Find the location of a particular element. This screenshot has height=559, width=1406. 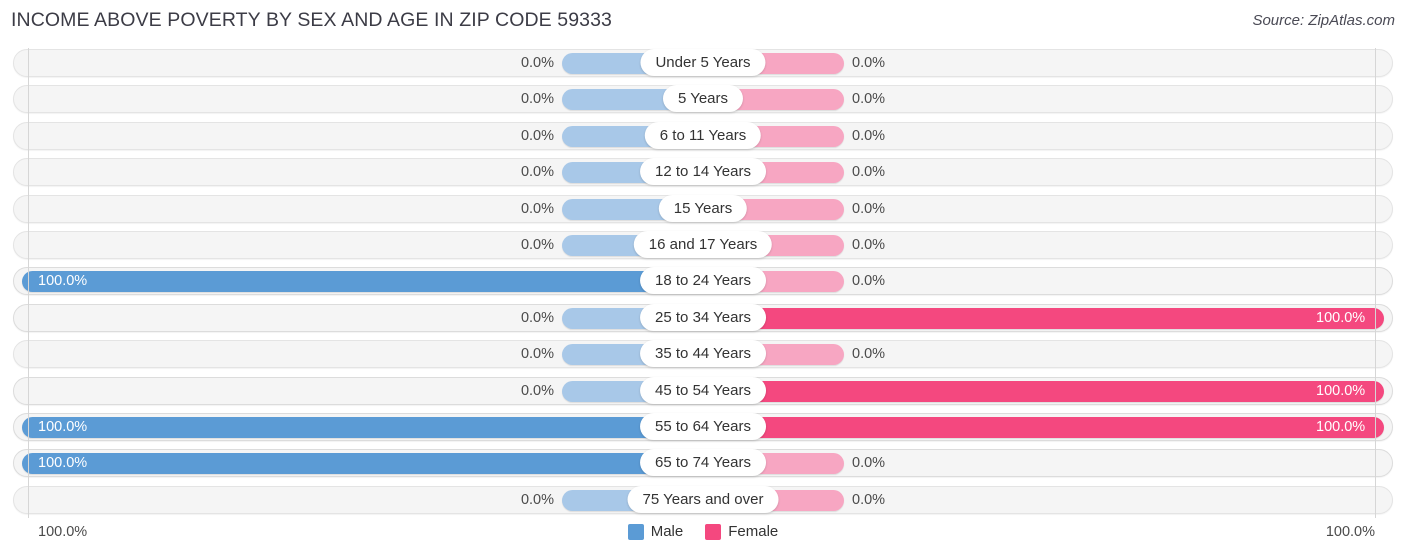

row-category-label: 75 Years and over is located at coordinates (703, 499).